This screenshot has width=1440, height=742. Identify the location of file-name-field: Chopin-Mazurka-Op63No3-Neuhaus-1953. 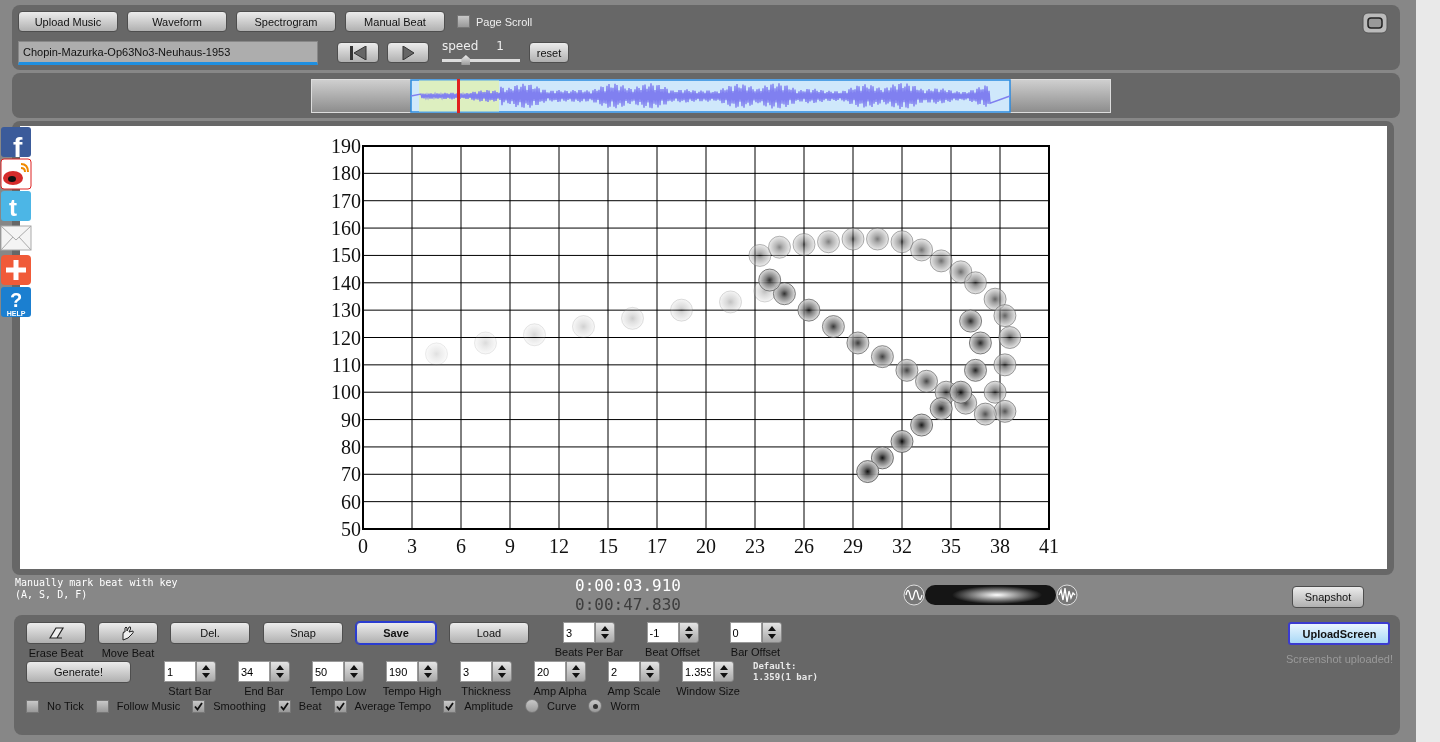
(168, 52).